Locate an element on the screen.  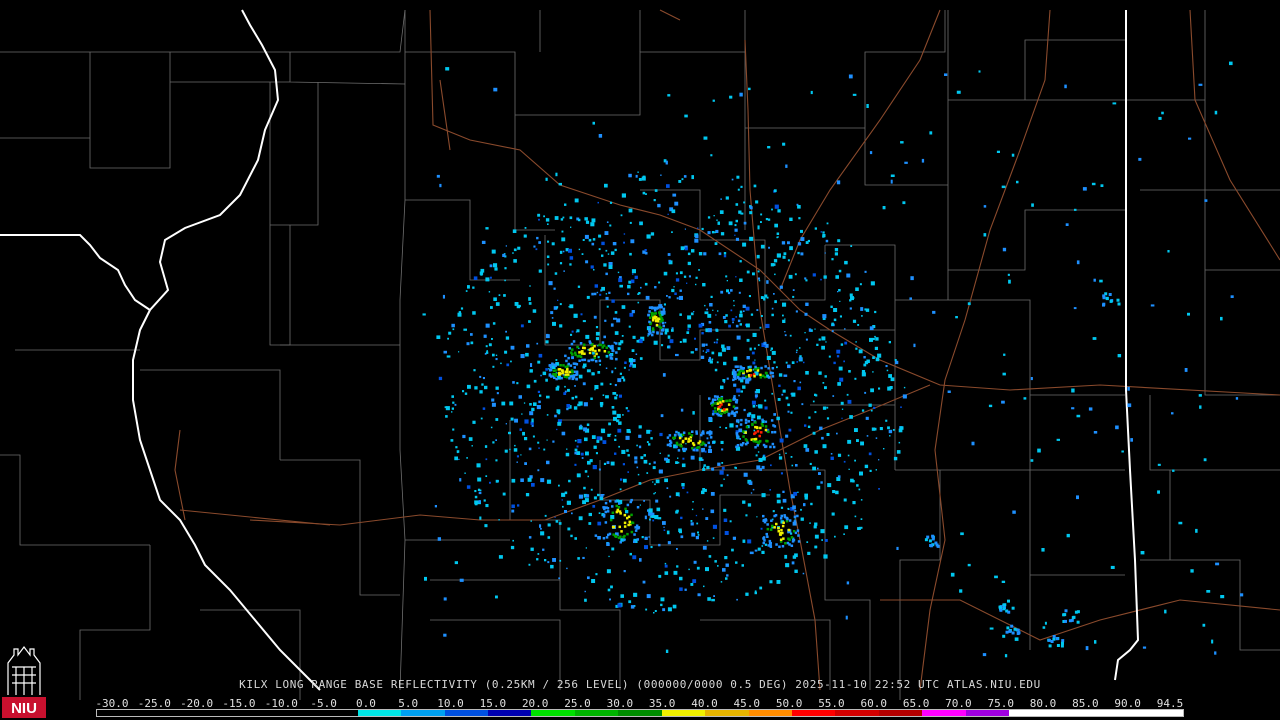
colorbar-tick-label: 55.0 is located at coordinates (831, 703).